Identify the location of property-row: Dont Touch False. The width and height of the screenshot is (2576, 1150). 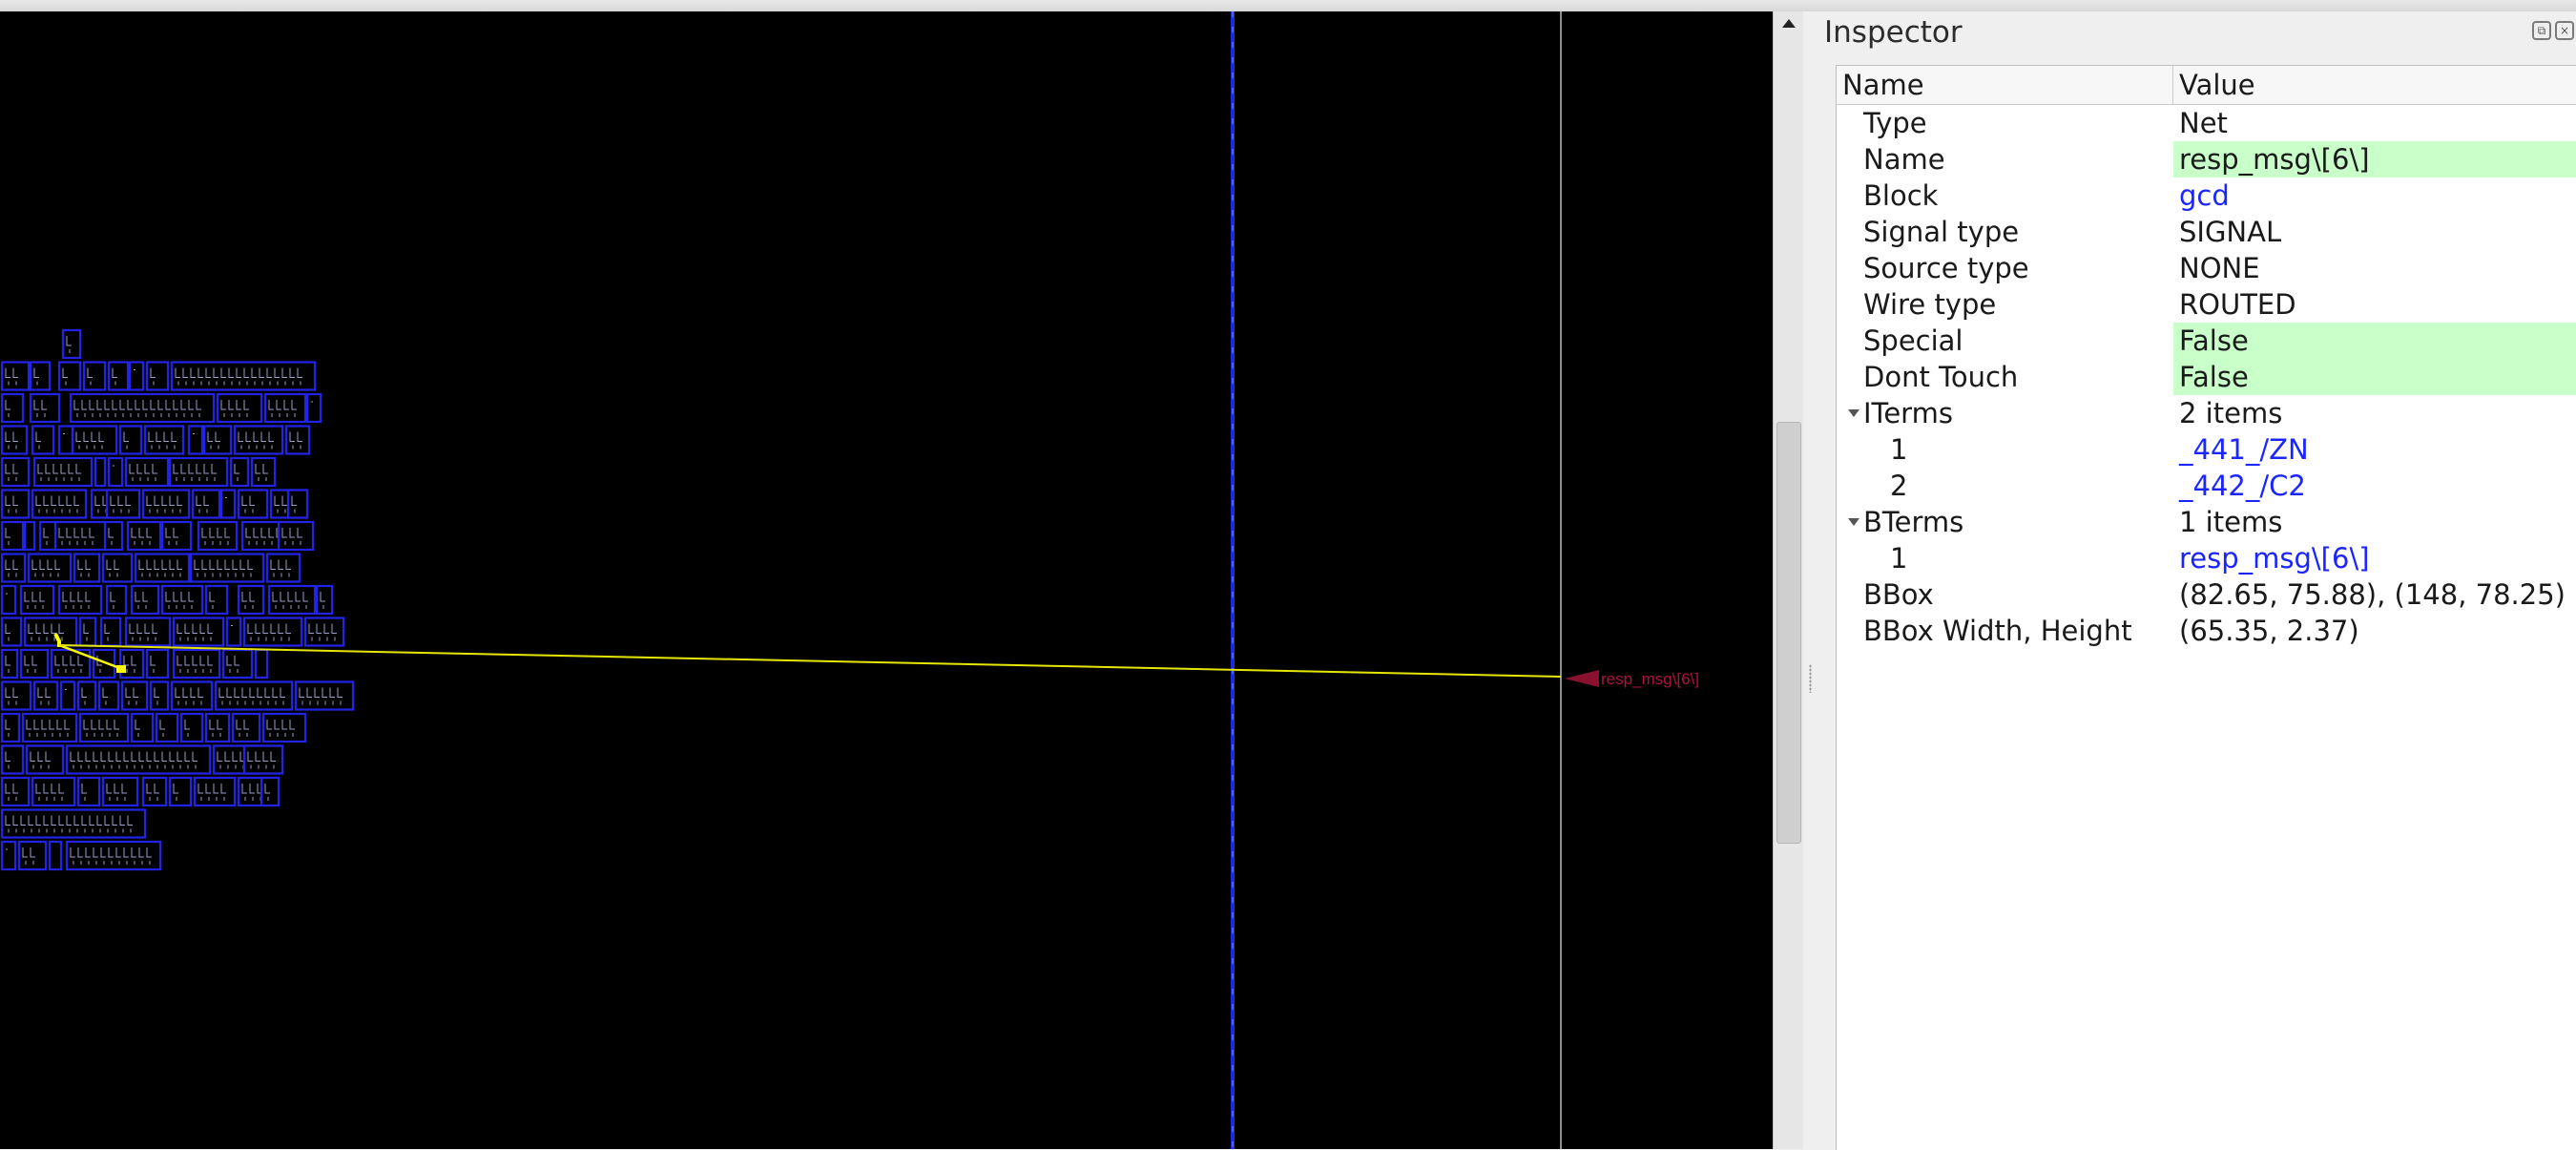
(2206, 377).